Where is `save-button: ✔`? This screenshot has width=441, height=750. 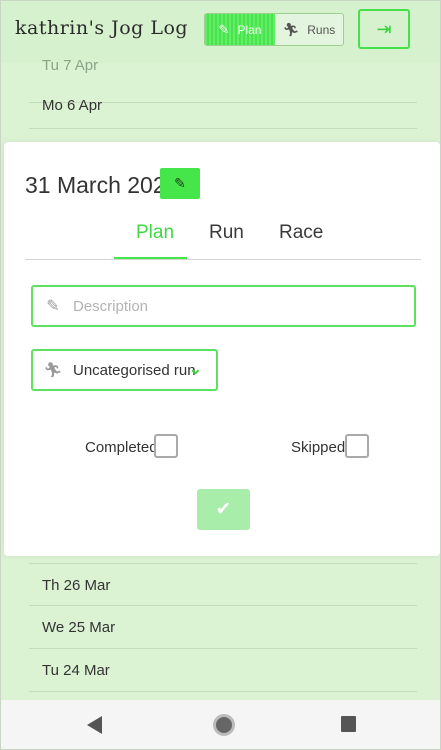
save-button: ✔ is located at coordinates (223, 509).